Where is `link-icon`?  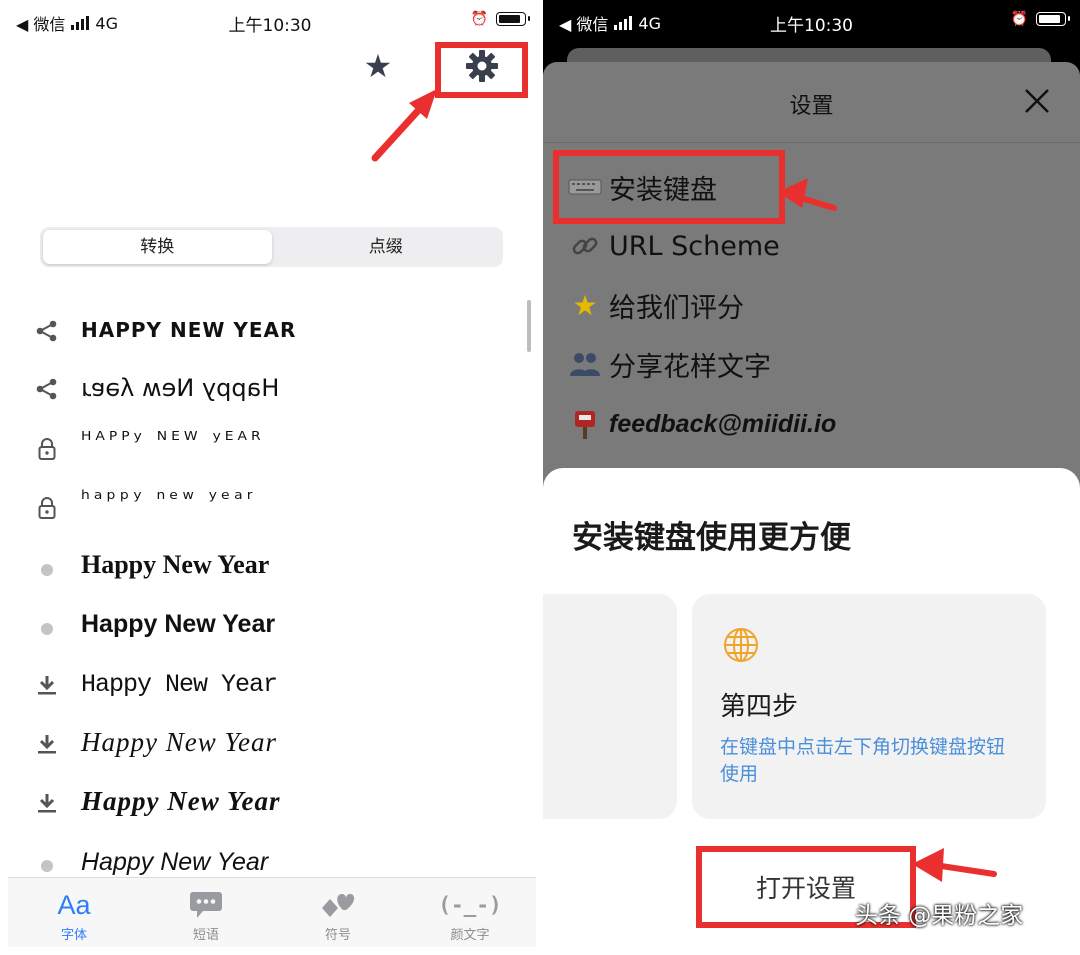 link-icon is located at coordinates (585, 246).